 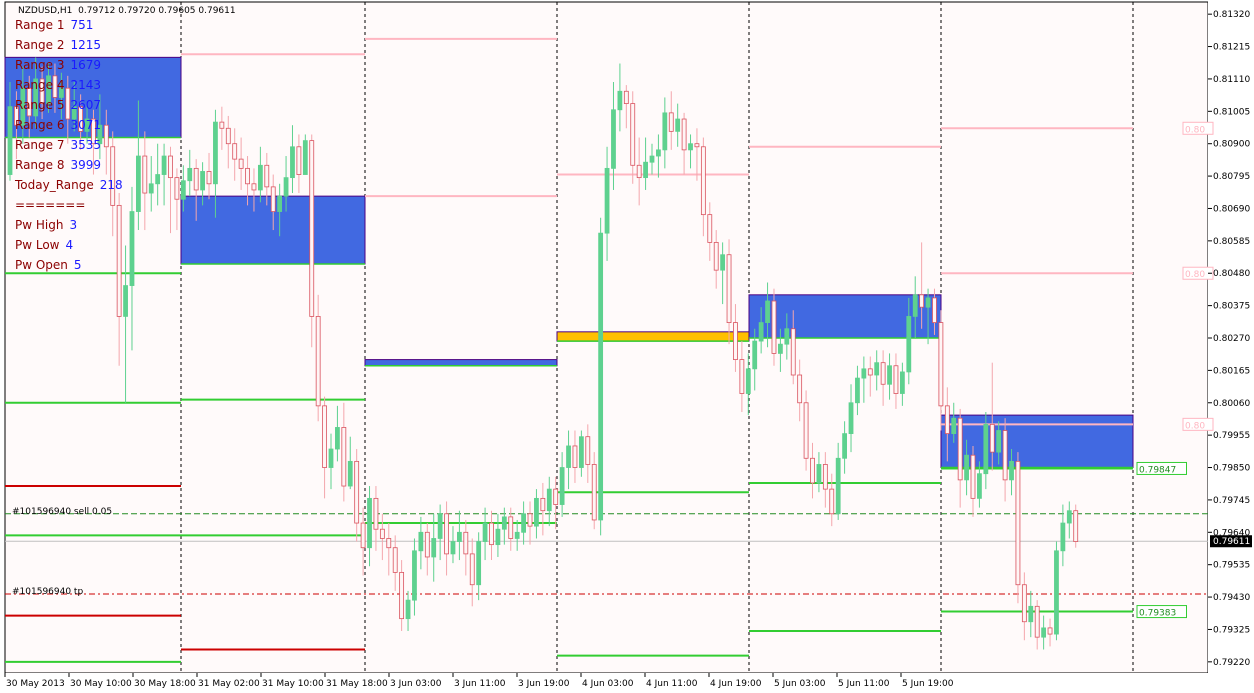 I want to click on info-row-pw-low: Pw Low 4, so click(x=69, y=245).